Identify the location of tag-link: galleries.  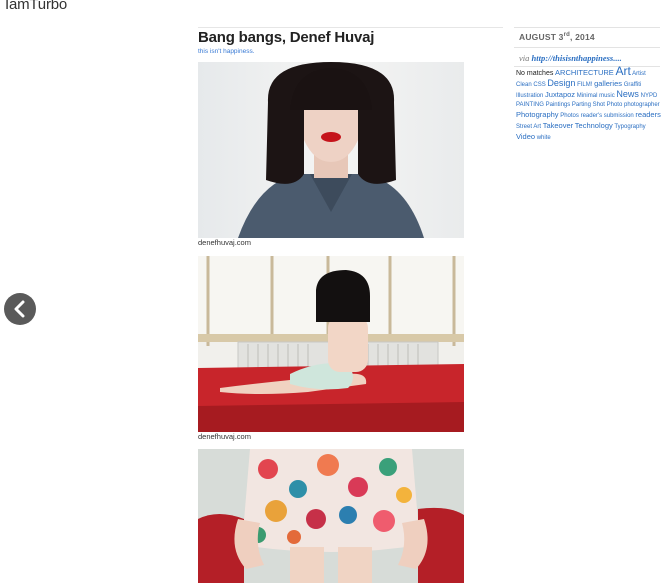
(608, 83).